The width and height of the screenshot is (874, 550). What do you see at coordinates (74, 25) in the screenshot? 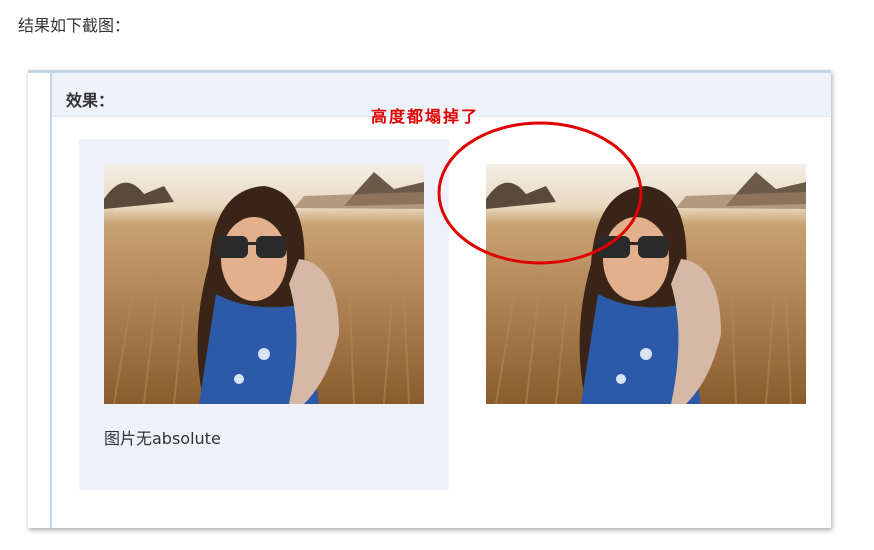
I see `intro-text: 结果如下截图：` at bounding box center [74, 25].